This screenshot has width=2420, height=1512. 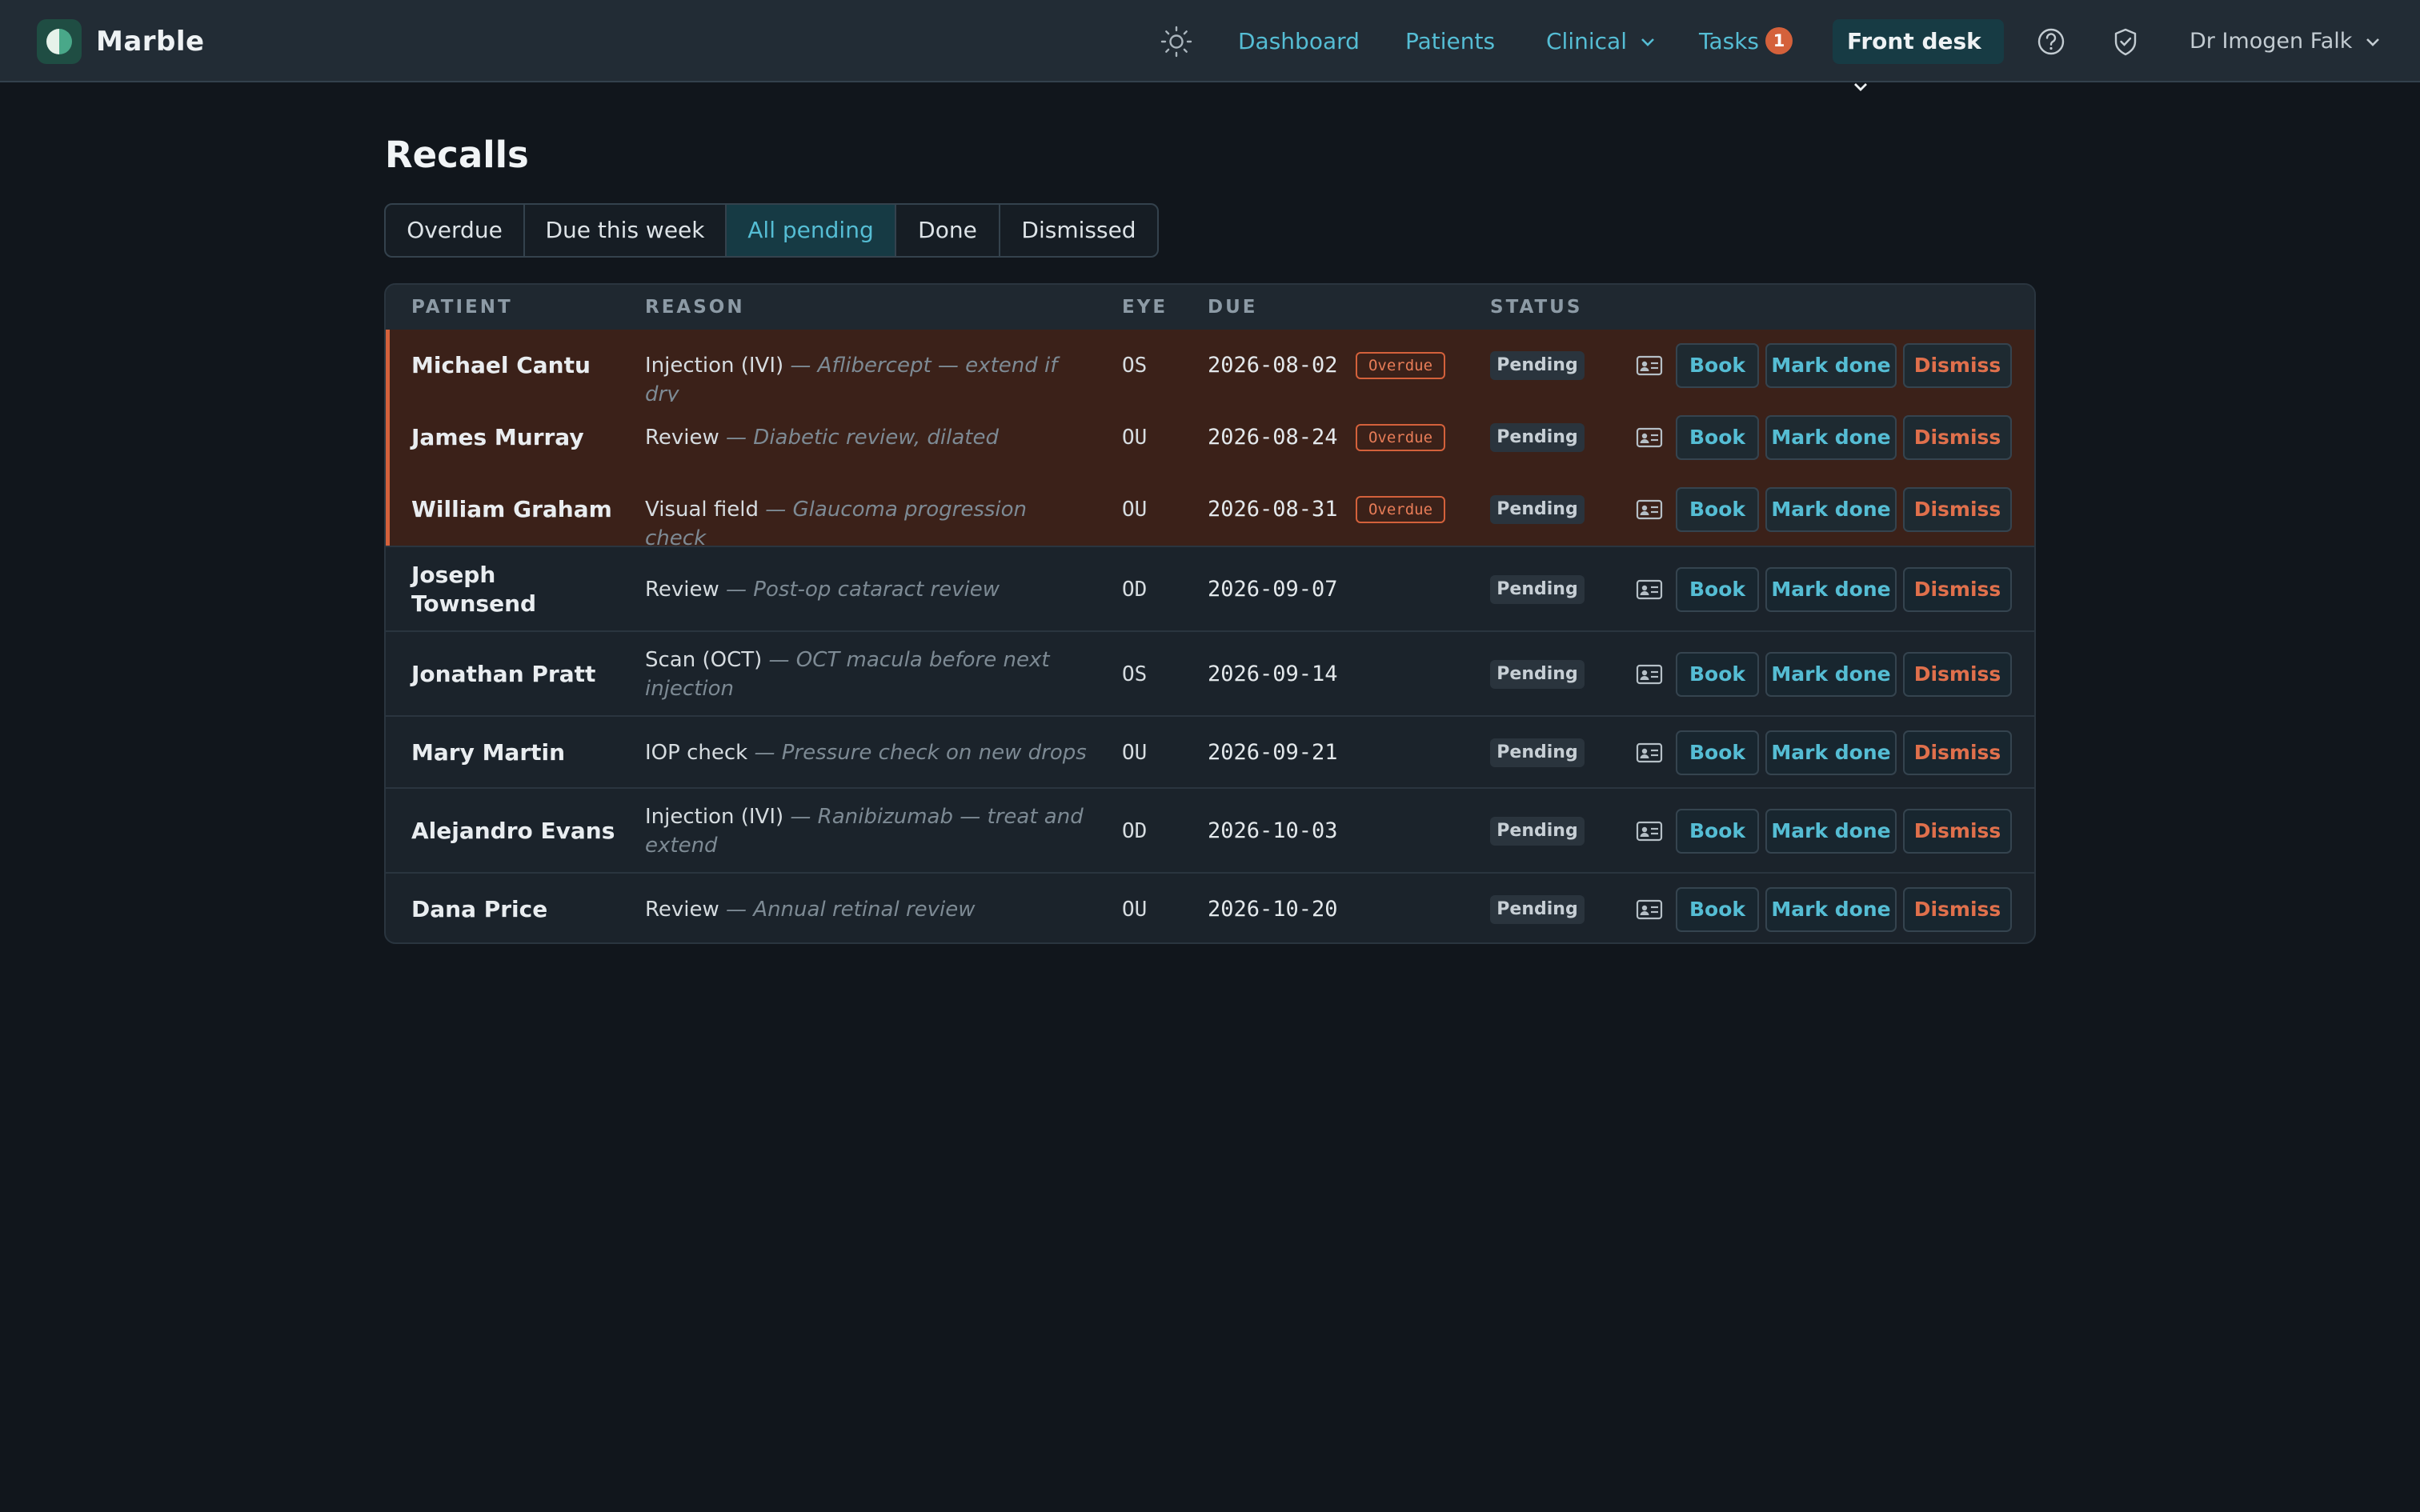 I want to click on patient-name: Dana Price, so click(x=515, y=909).